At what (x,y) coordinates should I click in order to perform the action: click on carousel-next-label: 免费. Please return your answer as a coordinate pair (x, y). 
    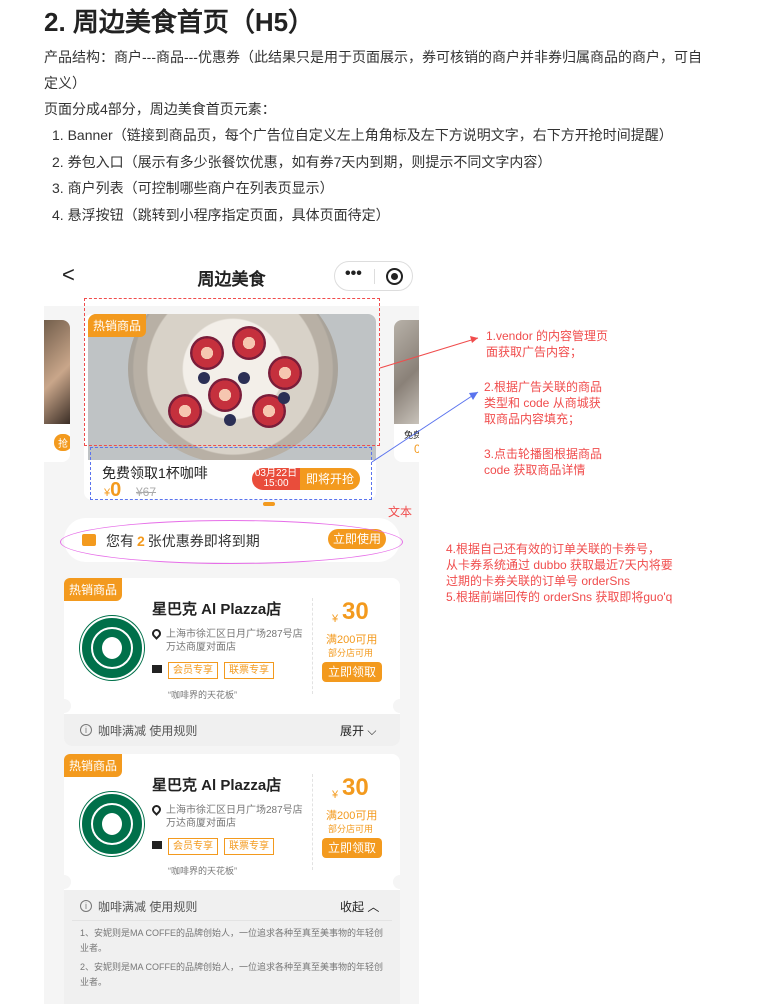
    Looking at the image, I should click on (411, 435).